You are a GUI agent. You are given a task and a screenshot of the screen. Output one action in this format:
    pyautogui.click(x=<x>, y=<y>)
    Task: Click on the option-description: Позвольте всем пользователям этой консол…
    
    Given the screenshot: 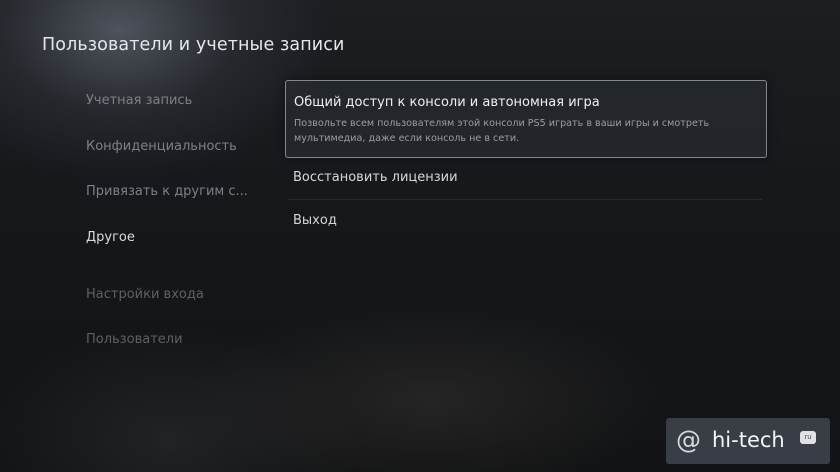 What is the action you would take?
    pyautogui.click(x=502, y=131)
    